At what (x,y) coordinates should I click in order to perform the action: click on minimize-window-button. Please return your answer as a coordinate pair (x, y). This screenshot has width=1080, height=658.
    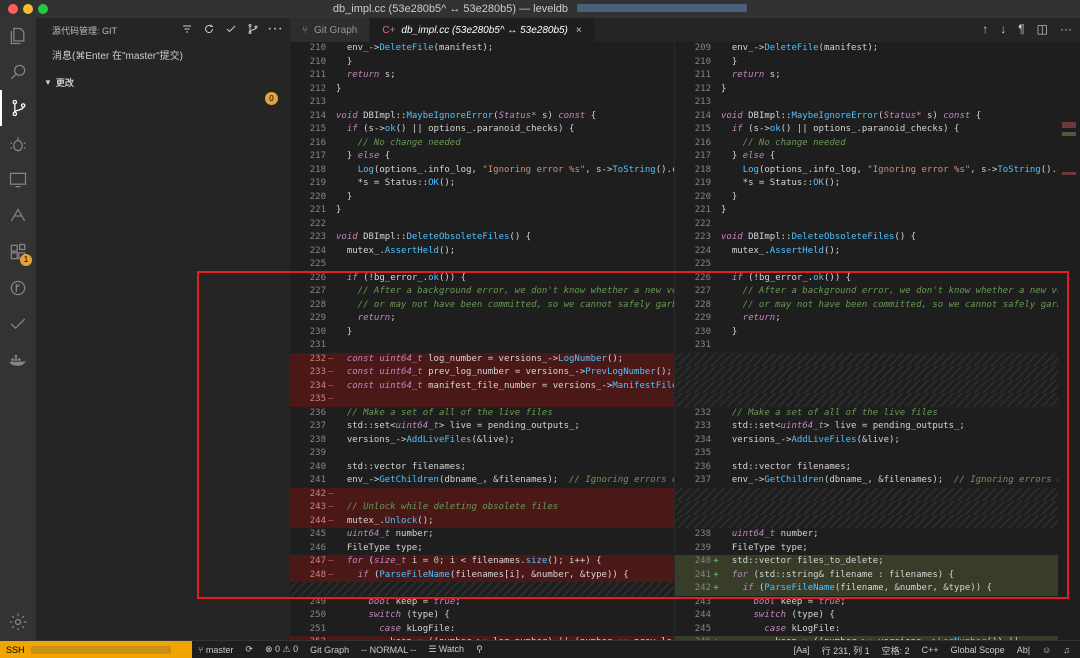
    Looking at the image, I should click on (28, 9).